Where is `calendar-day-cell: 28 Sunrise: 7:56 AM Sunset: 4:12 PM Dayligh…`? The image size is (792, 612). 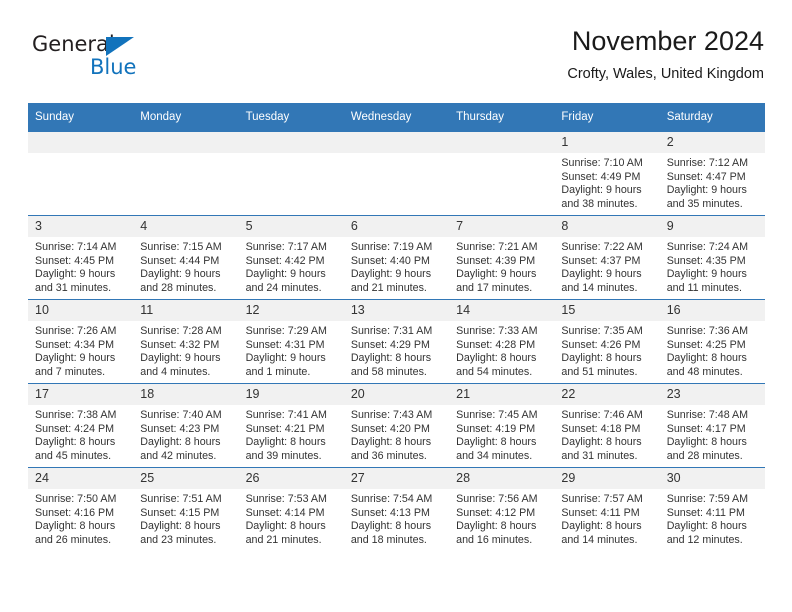
calendar-day-cell: 28 Sunrise: 7:56 AM Sunset: 4:12 PM Dayligh… is located at coordinates (502, 509).